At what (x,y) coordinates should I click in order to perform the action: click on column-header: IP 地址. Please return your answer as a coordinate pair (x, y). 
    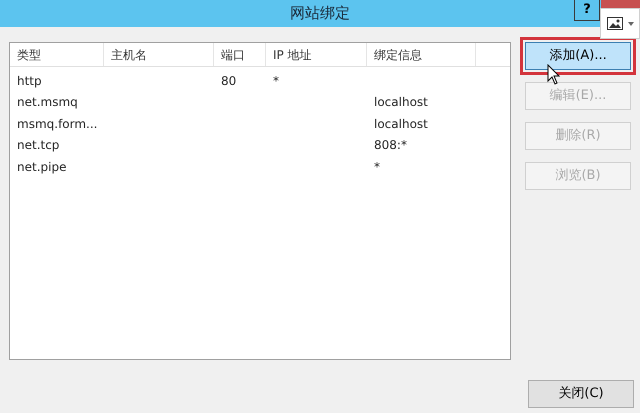
    Looking at the image, I should click on (292, 55).